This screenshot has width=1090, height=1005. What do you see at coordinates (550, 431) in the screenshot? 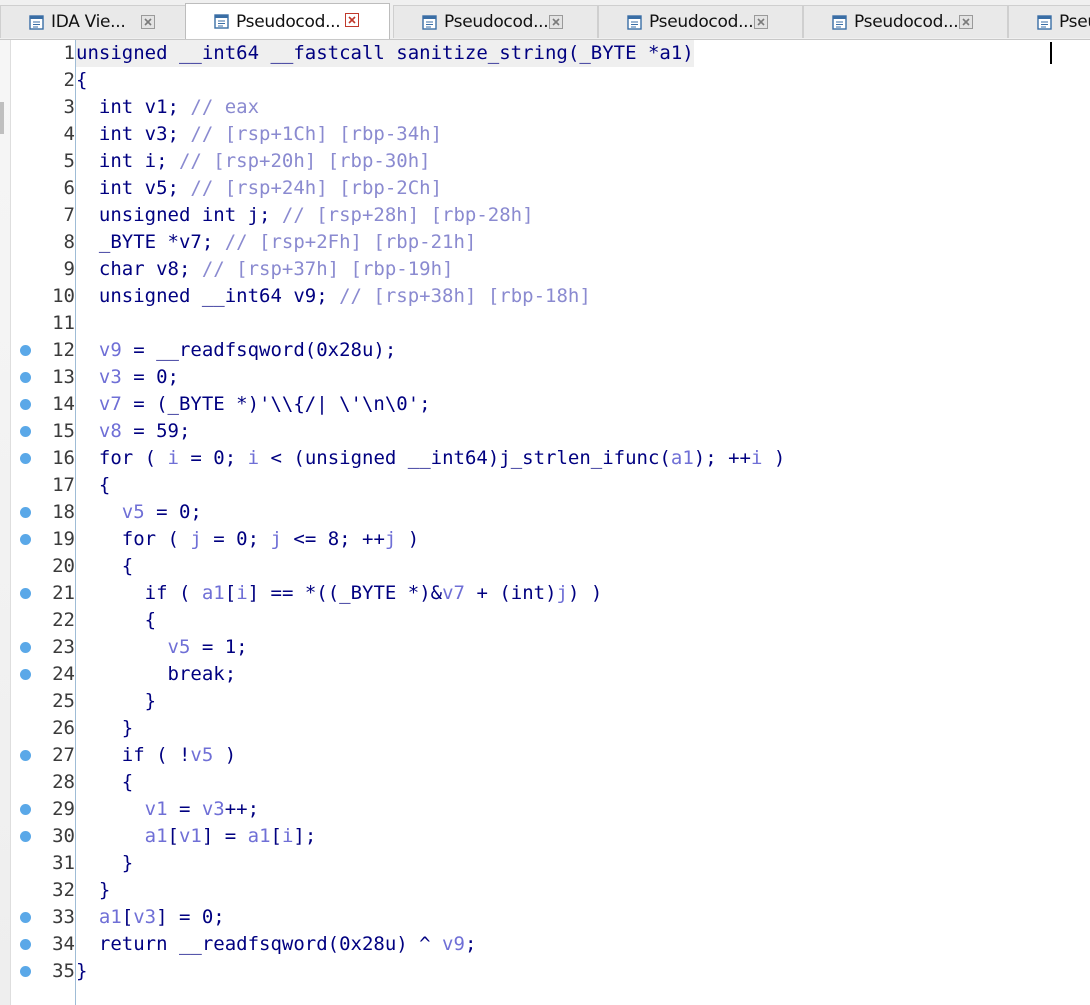
I see `code-line: 15 v8 = 59;` at bounding box center [550, 431].